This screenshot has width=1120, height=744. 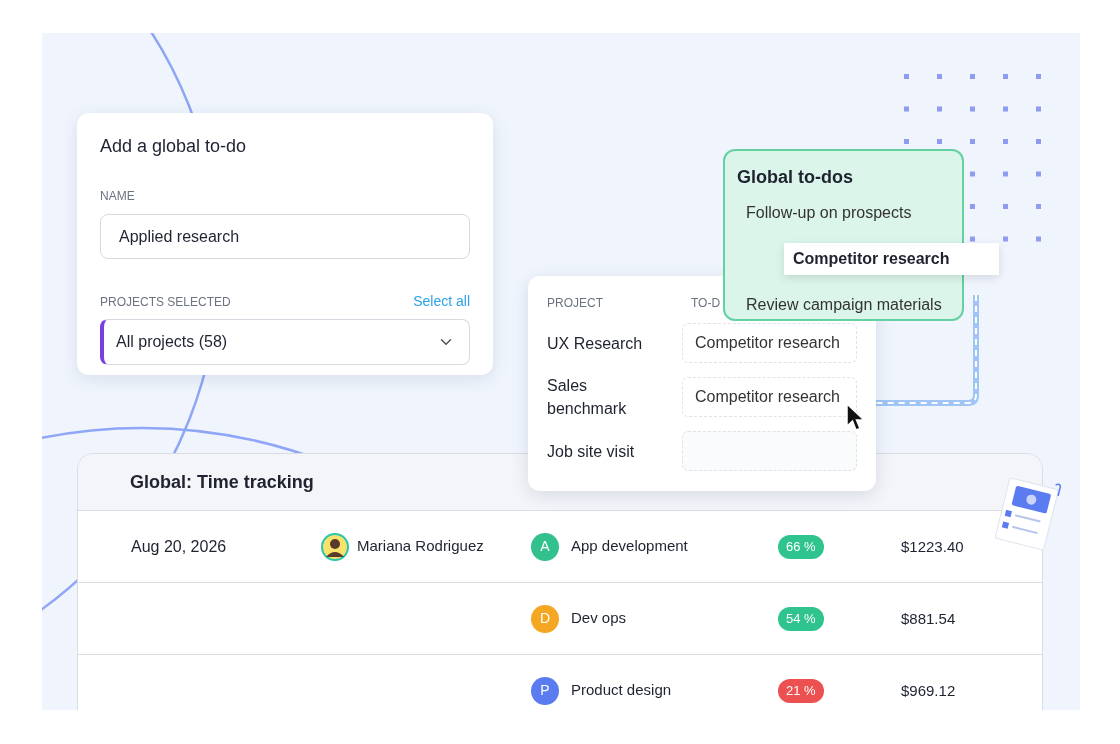 I want to click on project-initial-icon: D, so click(x=545, y=618).